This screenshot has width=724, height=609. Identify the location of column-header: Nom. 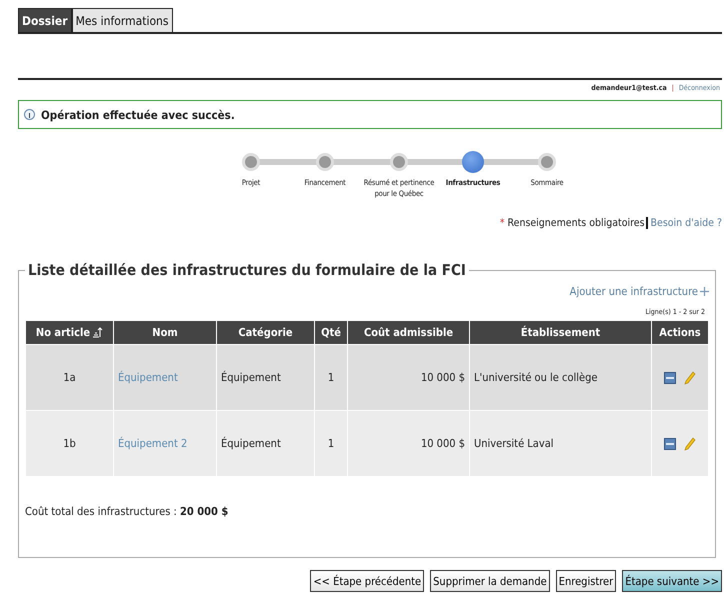
(165, 332).